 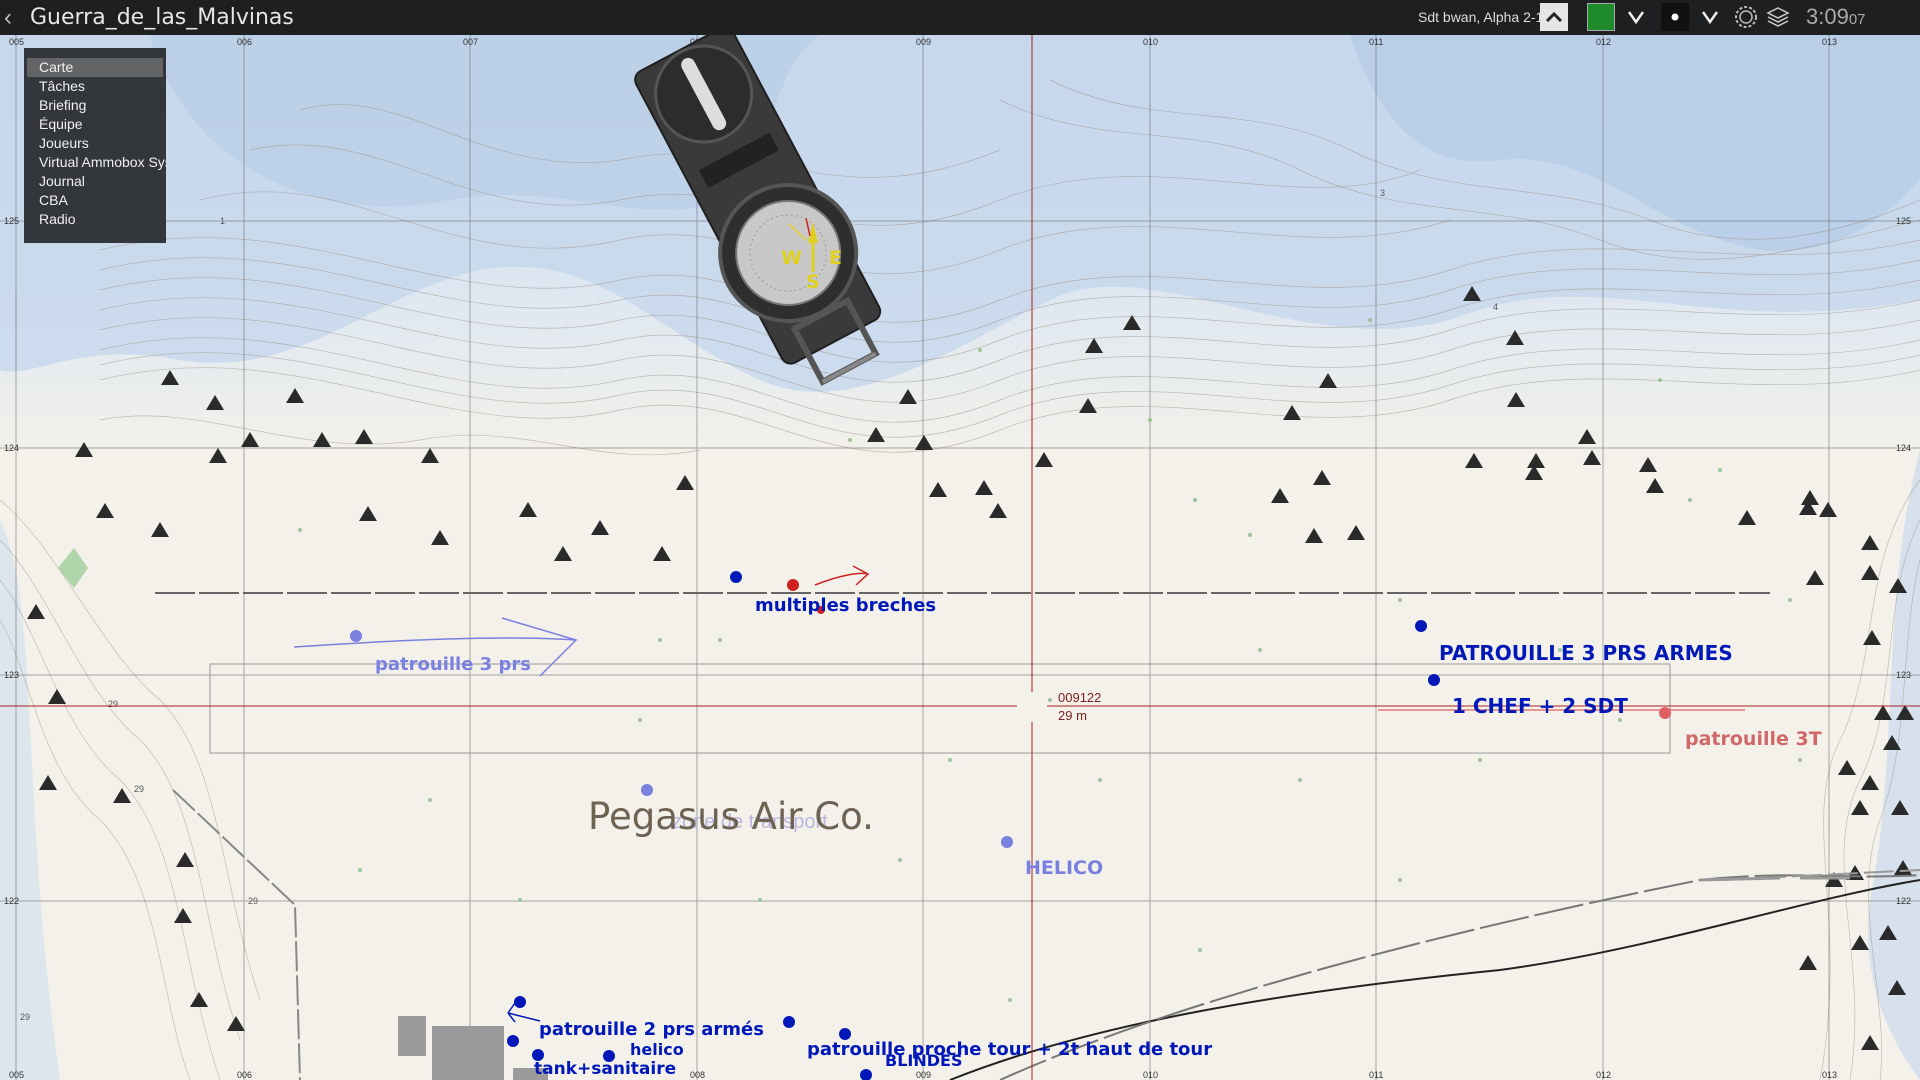 I want to click on mission-clock: 3:0907, so click(x=1836, y=17).